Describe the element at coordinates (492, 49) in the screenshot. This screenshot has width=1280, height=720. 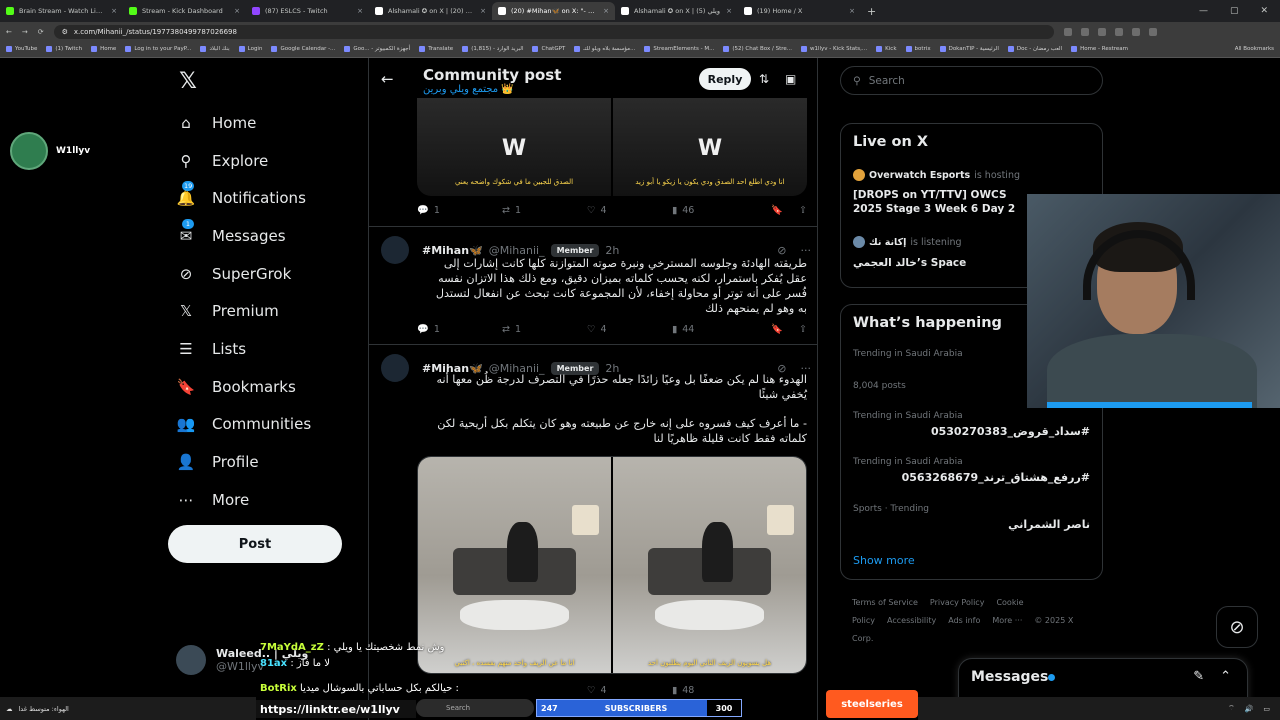
I see `bookmark-item: البريد الوارد - (1,815)` at that location.